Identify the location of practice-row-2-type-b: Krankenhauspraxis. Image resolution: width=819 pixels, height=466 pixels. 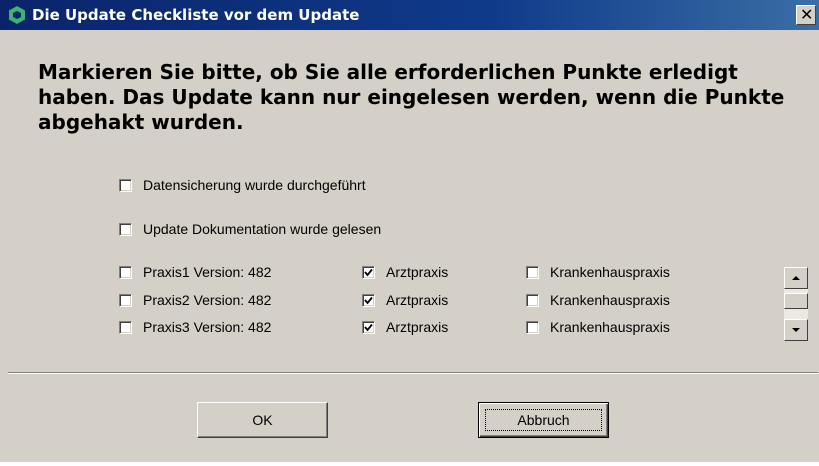
(598, 300).